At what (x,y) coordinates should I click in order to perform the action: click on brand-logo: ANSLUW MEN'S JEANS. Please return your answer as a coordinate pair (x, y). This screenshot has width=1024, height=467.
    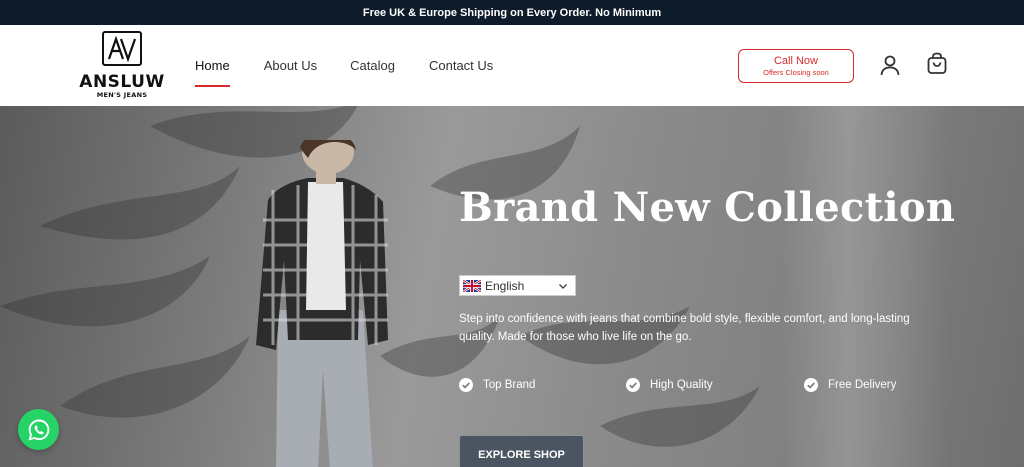
    Looking at the image, I should click on (122, 66).